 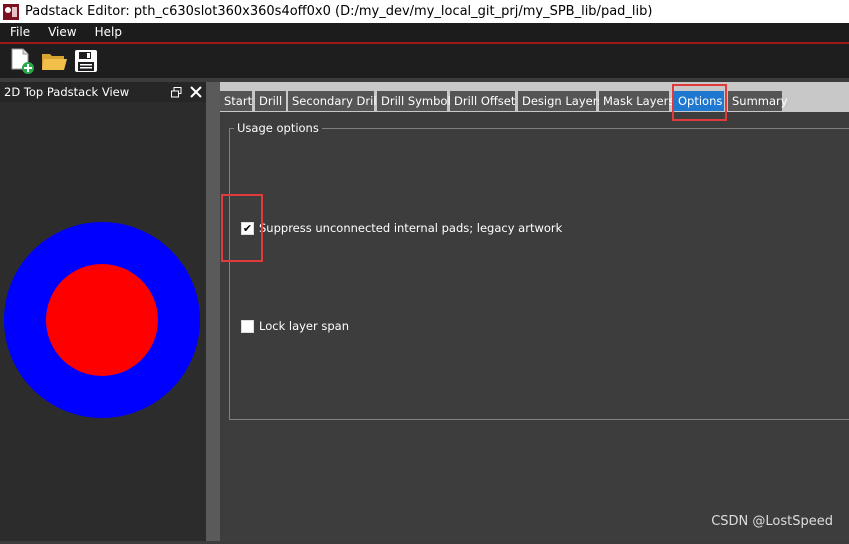 What do you see at coordinates (636, 101) in the screenshot?
I see `tab-mask-layers: Mask Layers` at bounding box center [636, 101].